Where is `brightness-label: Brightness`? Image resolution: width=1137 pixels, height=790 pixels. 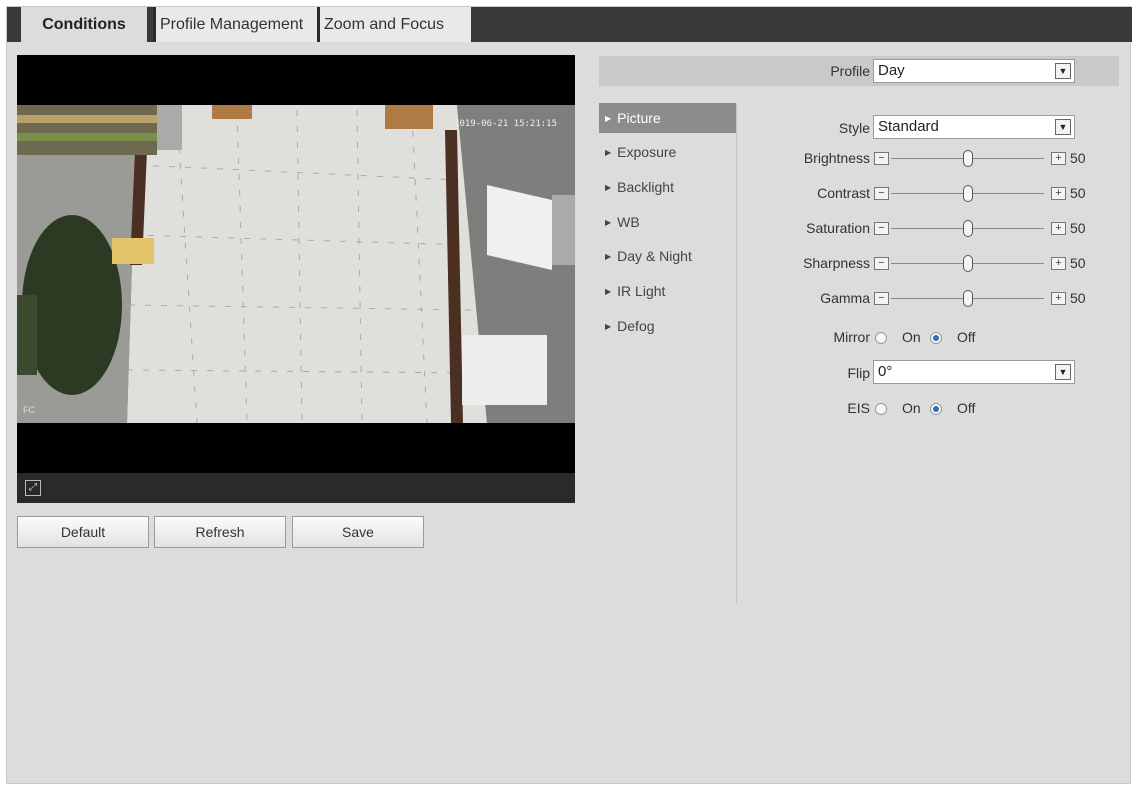 brightness-label: Brightness is located at coordinates (836, 158).